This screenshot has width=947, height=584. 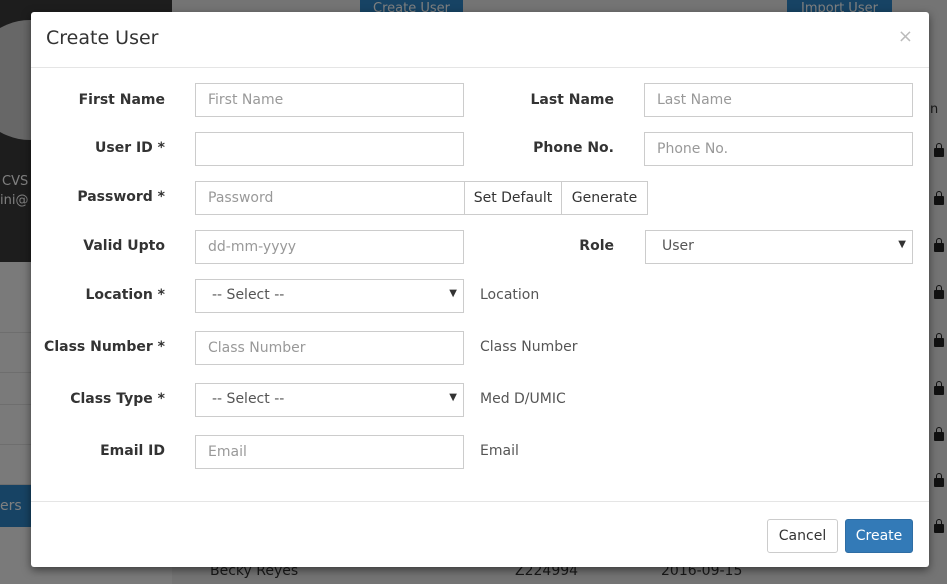 What do you see at coordinates (905, 36) in the screenshot?
I see `close-icon: ×` at bounding box center [905, 36].